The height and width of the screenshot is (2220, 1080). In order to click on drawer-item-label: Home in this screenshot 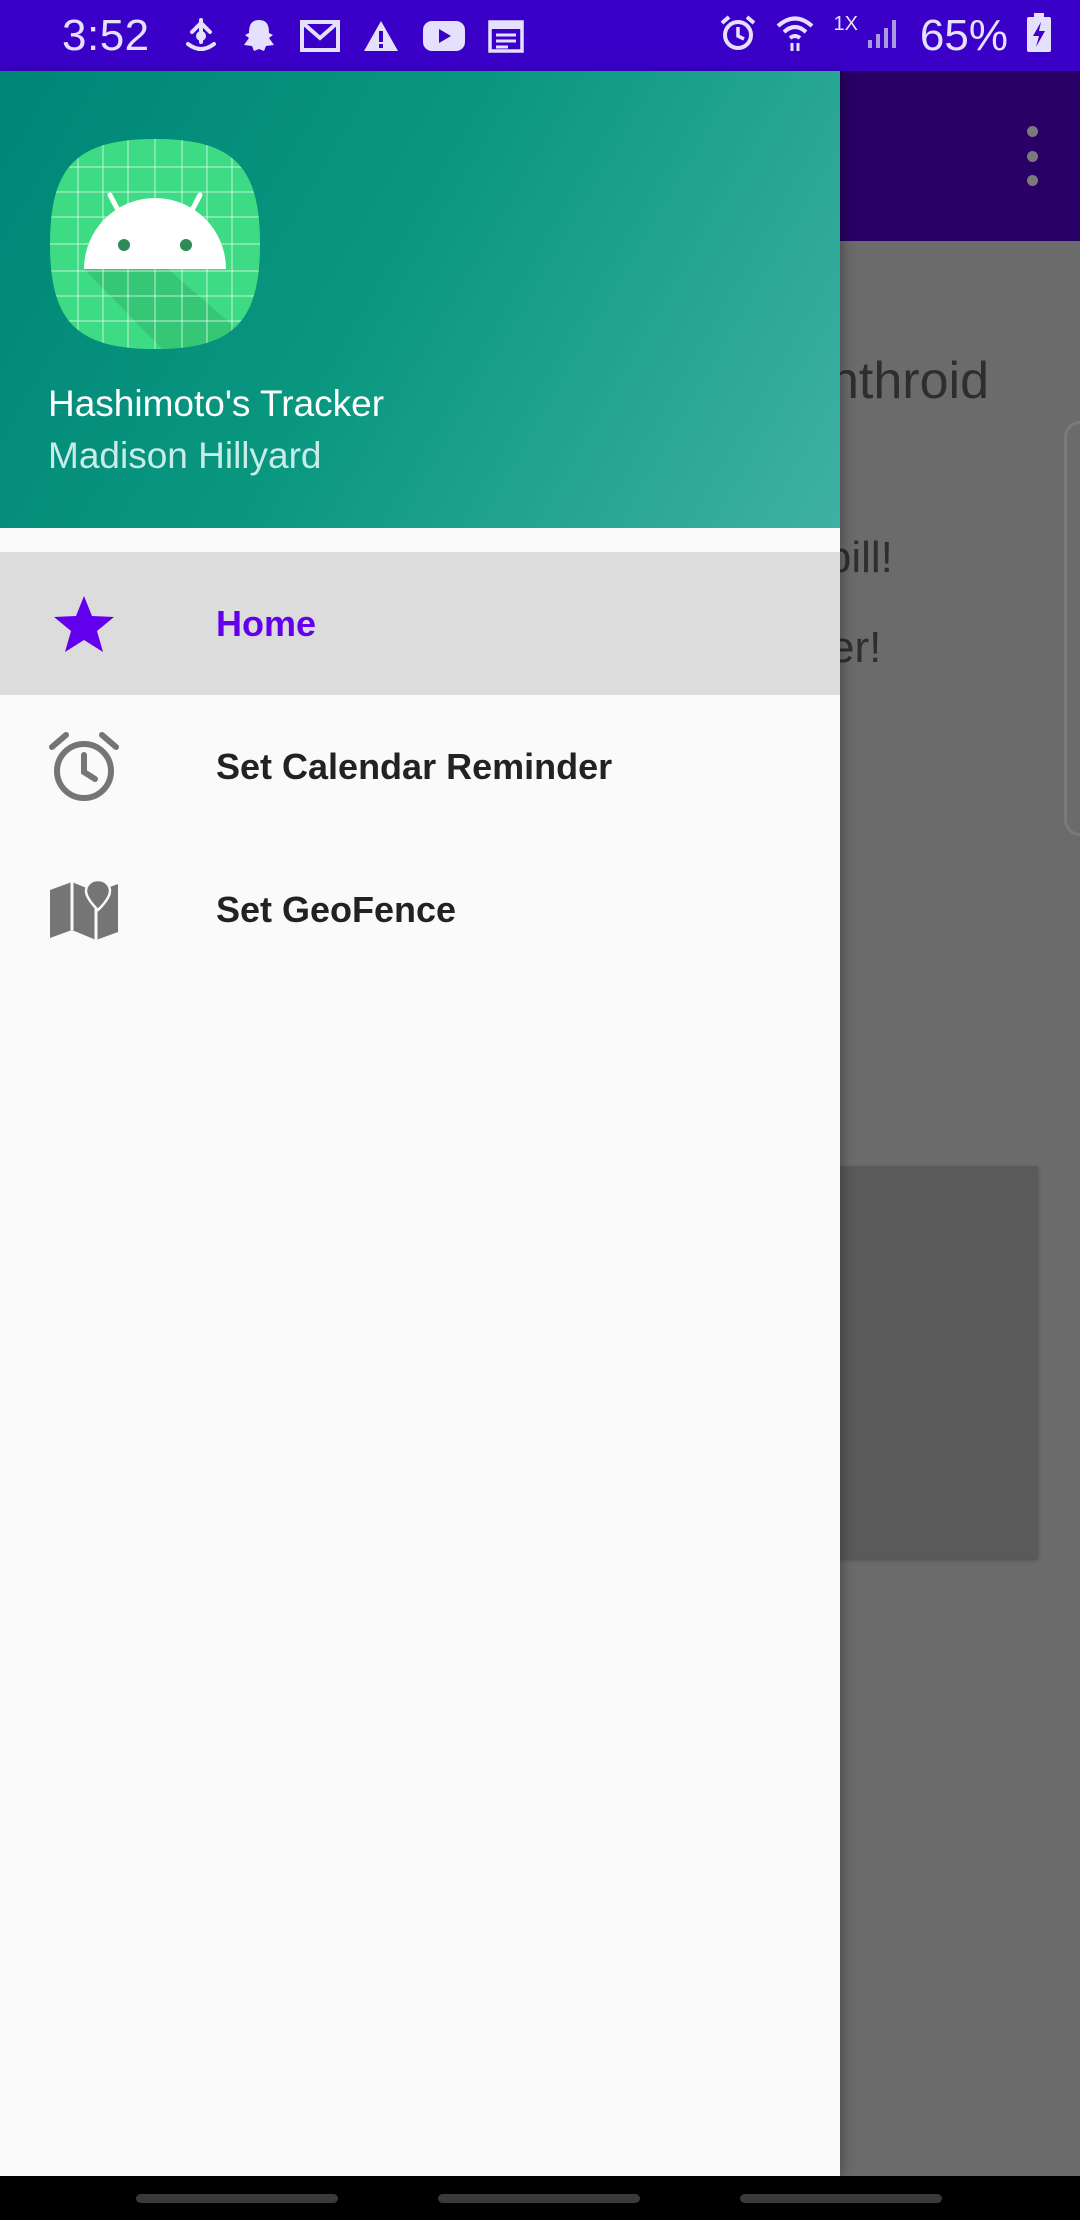, I will do `click(266, 623)`.